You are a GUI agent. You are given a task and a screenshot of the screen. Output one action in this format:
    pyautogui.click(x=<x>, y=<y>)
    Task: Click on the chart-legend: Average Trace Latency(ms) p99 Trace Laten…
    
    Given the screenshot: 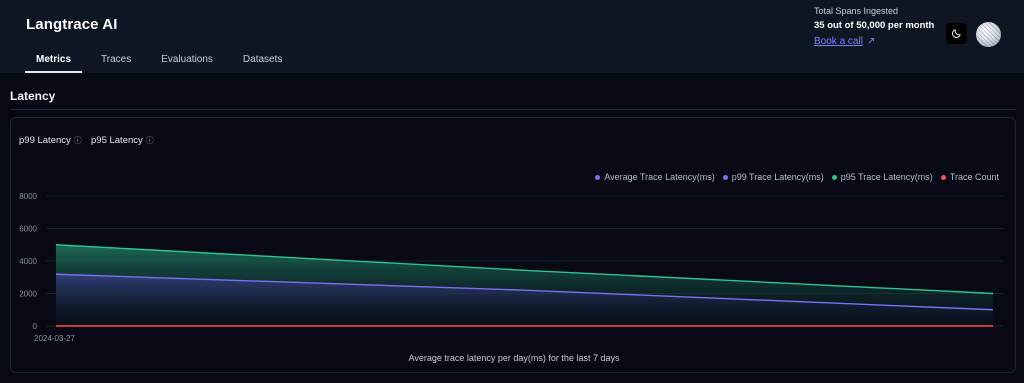 What is the action you would take?
    pyautogui.click(x=793, y=177)
    